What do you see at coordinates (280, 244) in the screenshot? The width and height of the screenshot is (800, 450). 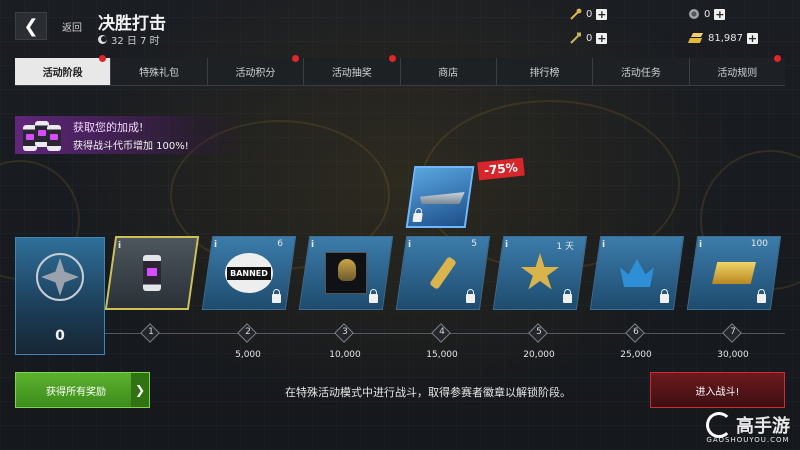 I see `reward-count: 6` at bounding box center [280, 244].